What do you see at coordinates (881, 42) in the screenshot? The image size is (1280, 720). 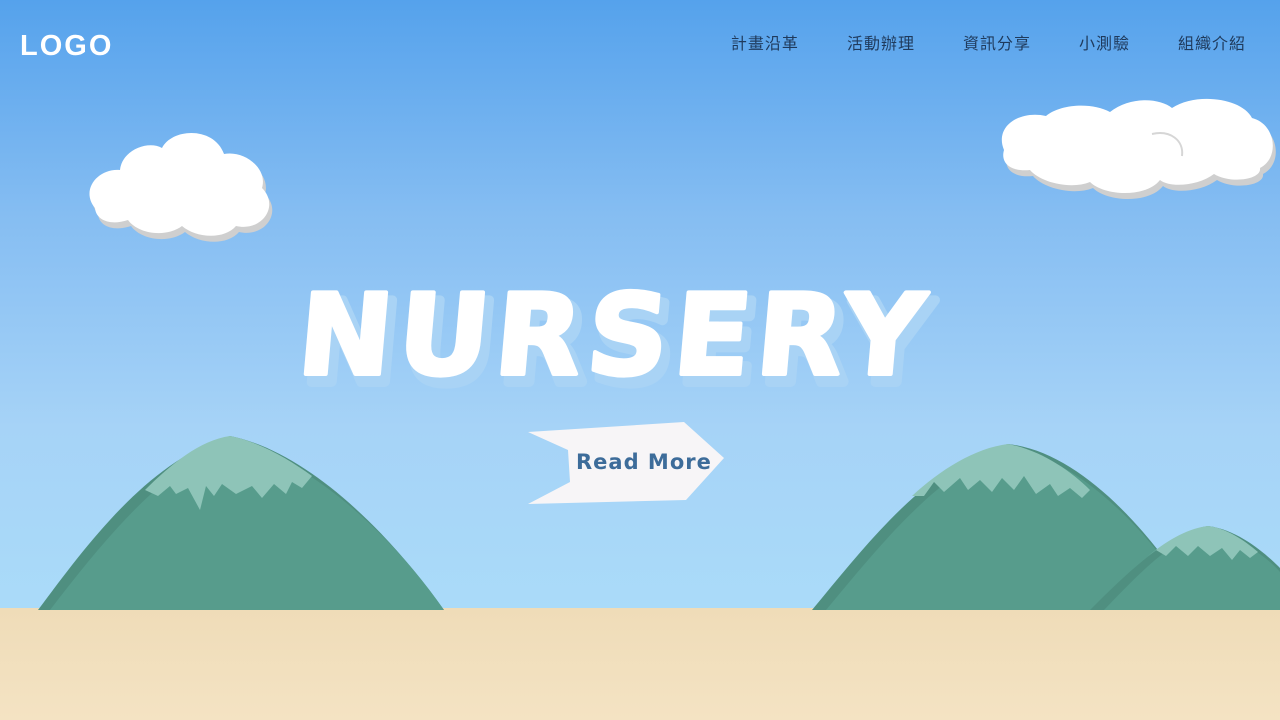 I see `nav-item-events: 活動辦理` at bounding box center [881, 42].